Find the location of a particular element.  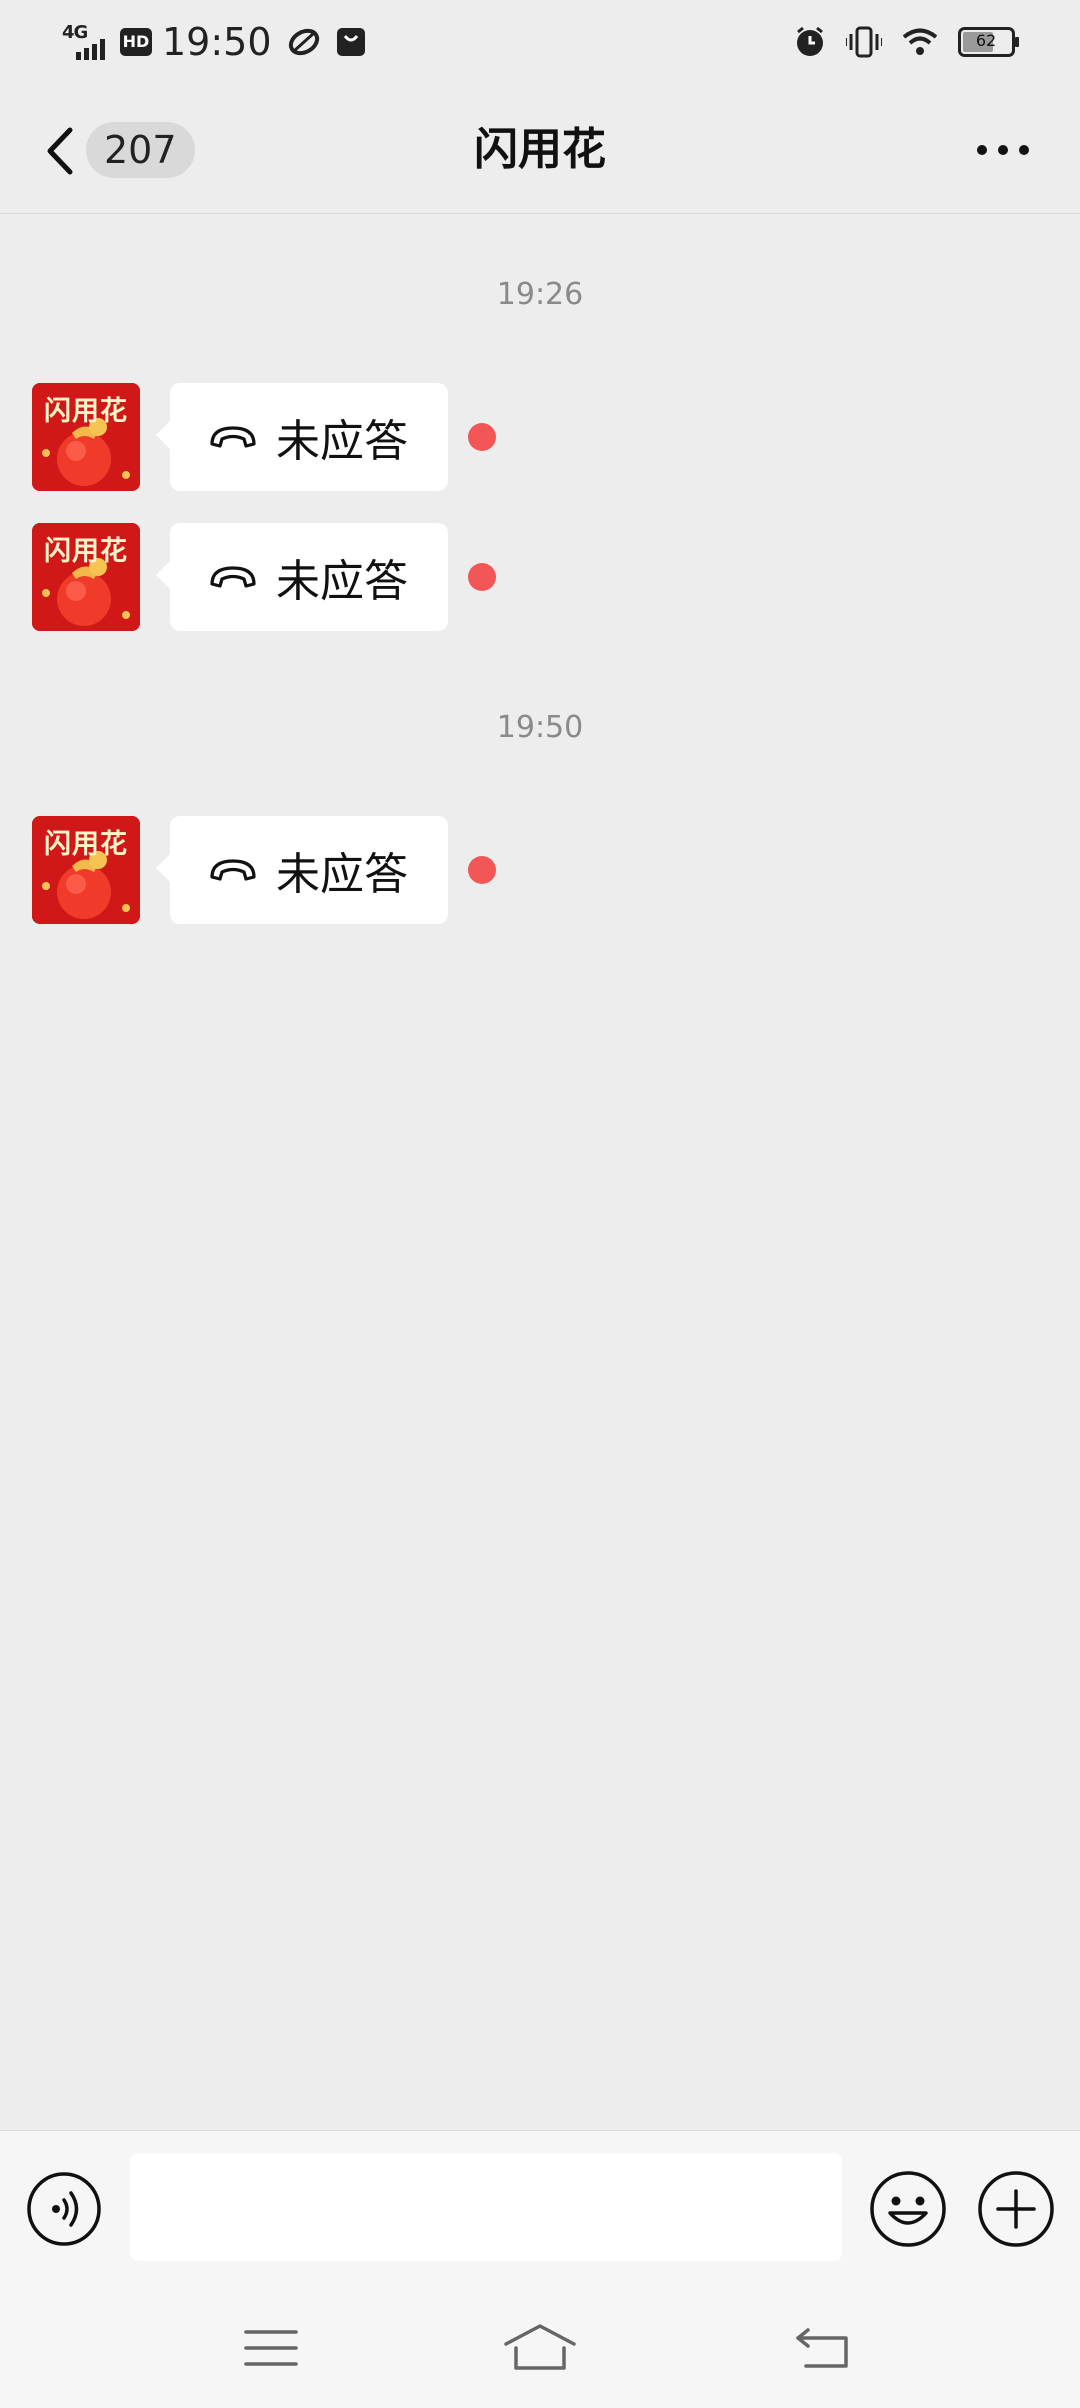

chat-header: 207 闪用花 is located at coordinates (540, 149).